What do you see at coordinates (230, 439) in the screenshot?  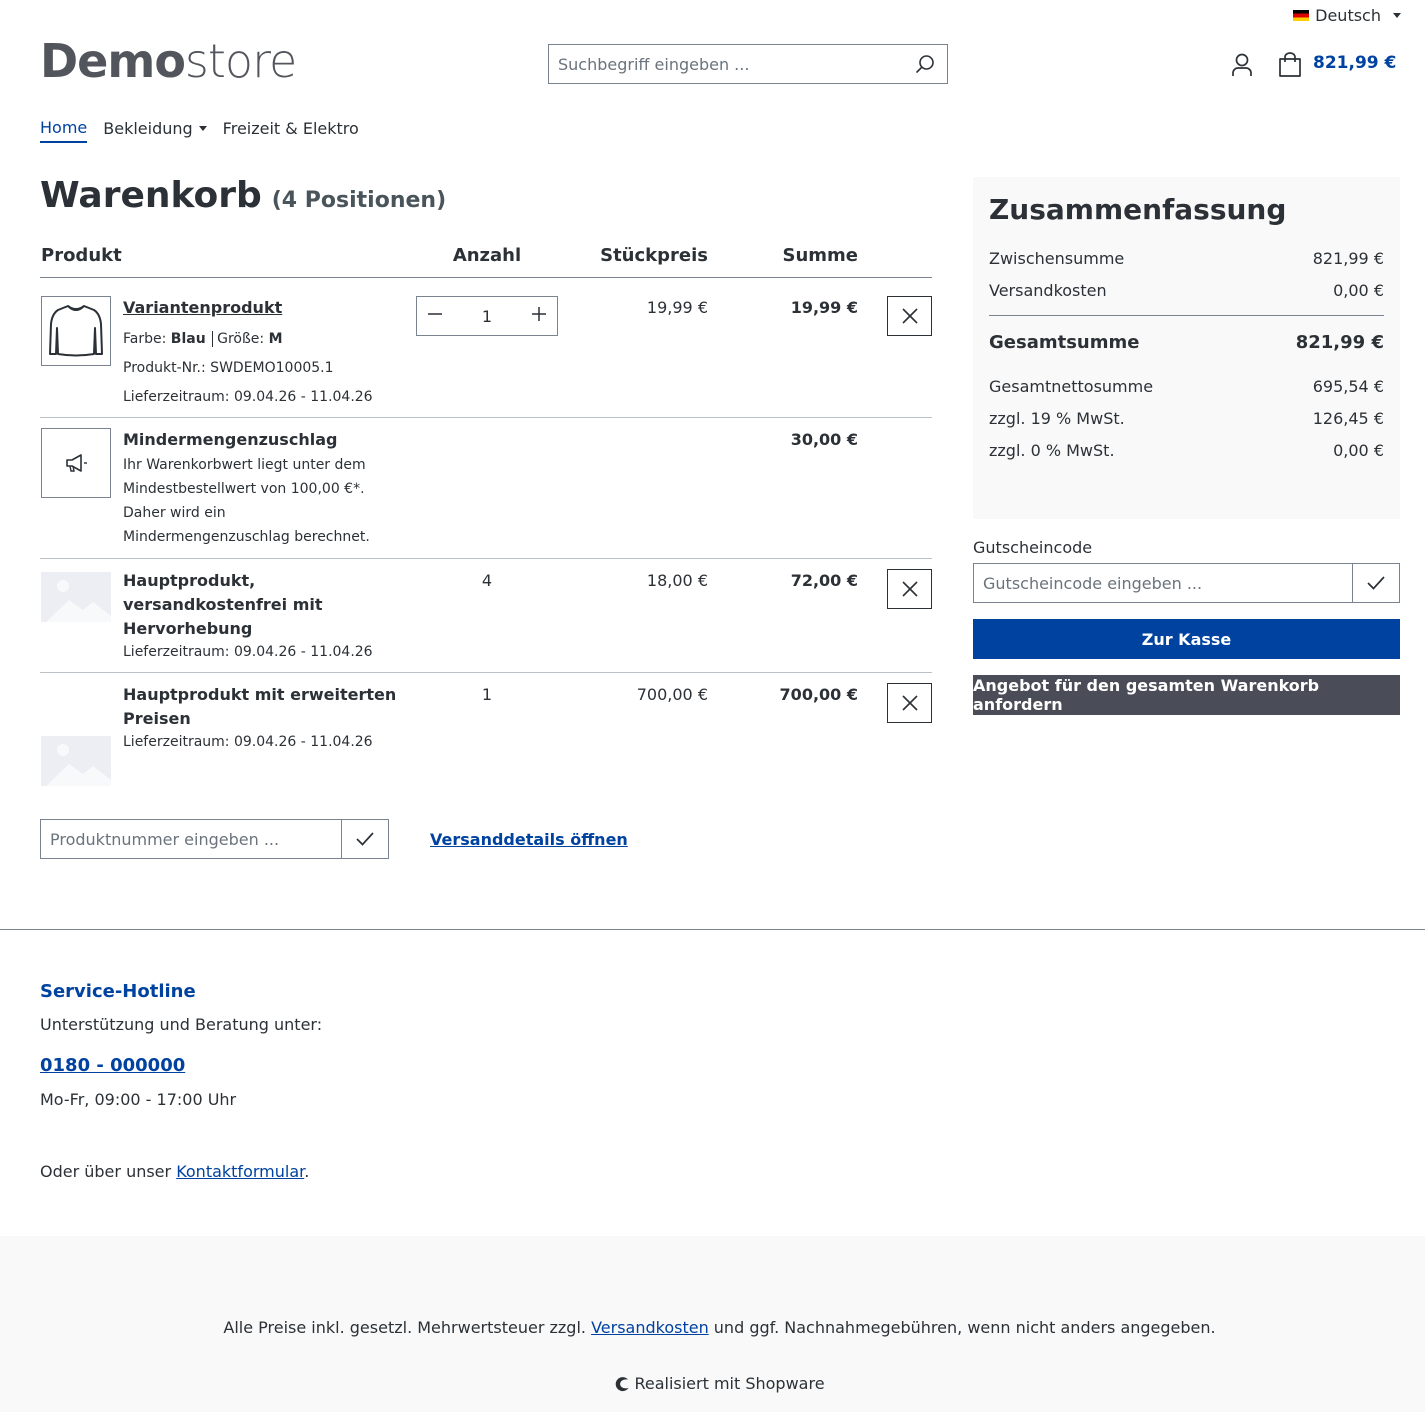 I see `surcharge-name: Mindermengenzuschlag` at bounding box center [230, 439].